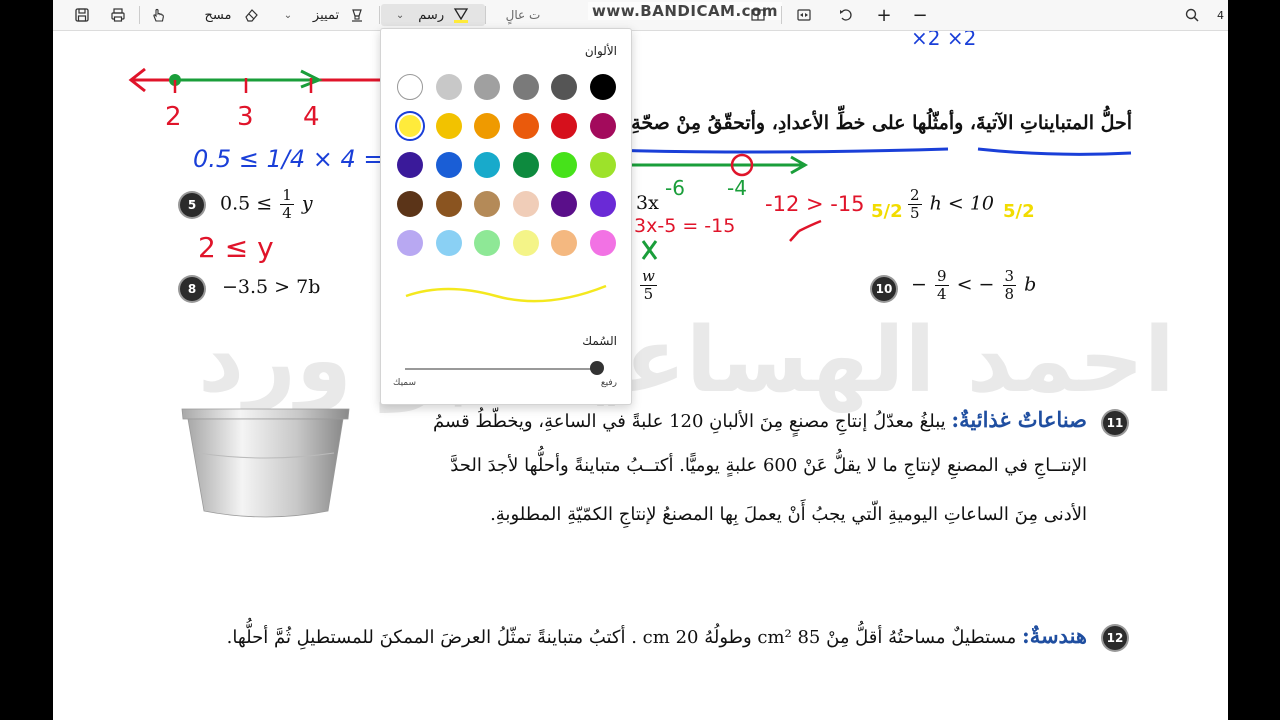  What do you see at coordinates (288, 15) in the screenshot?
I see `highlight-chevron-down-icon: ⌄` at bounding box center [288, 15].